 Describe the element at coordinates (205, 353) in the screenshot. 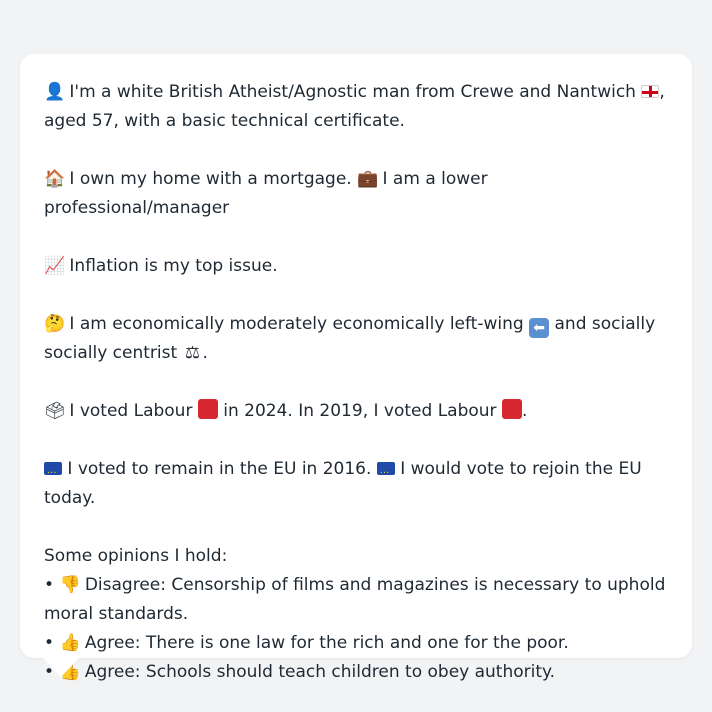

I see `position-period: .` at that location.